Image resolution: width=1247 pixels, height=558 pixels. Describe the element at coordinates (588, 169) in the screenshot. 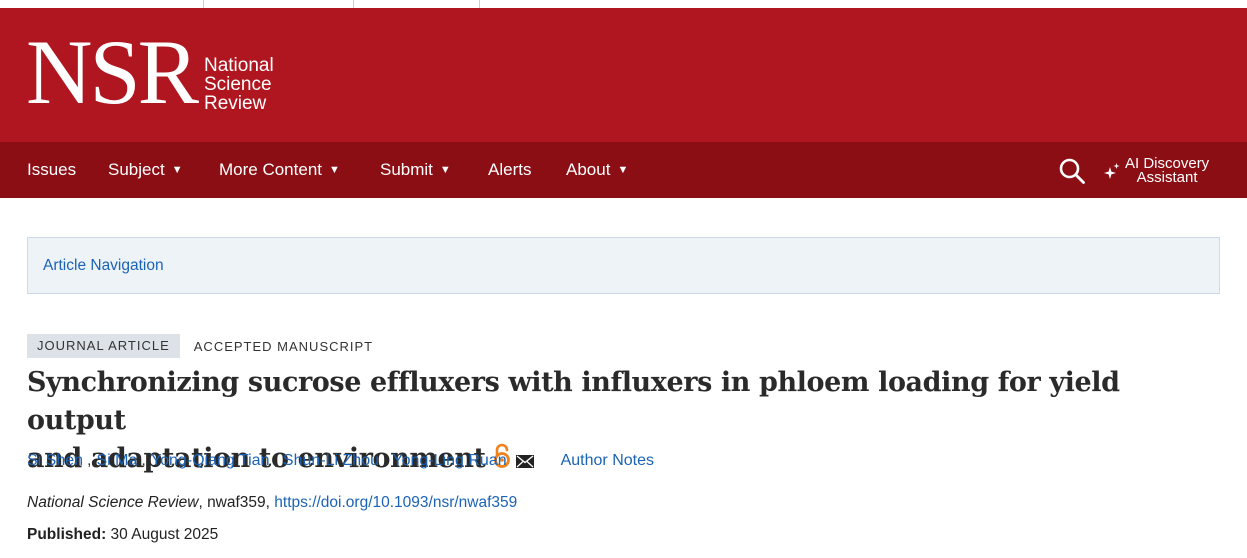

I see `nav-item-label: About` at that location.